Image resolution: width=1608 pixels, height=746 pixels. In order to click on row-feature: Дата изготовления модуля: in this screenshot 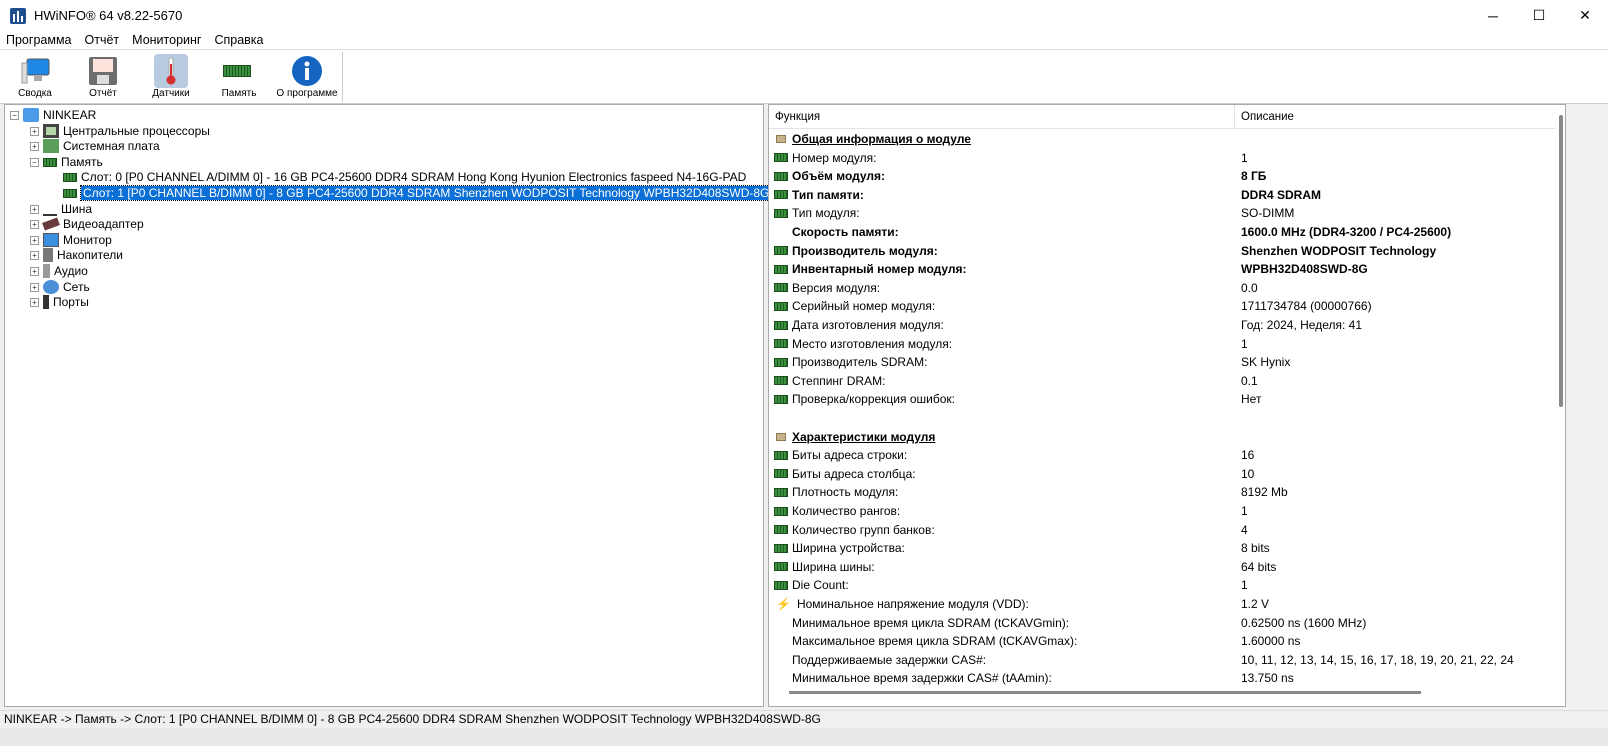, I will do `click(868, 325)`.